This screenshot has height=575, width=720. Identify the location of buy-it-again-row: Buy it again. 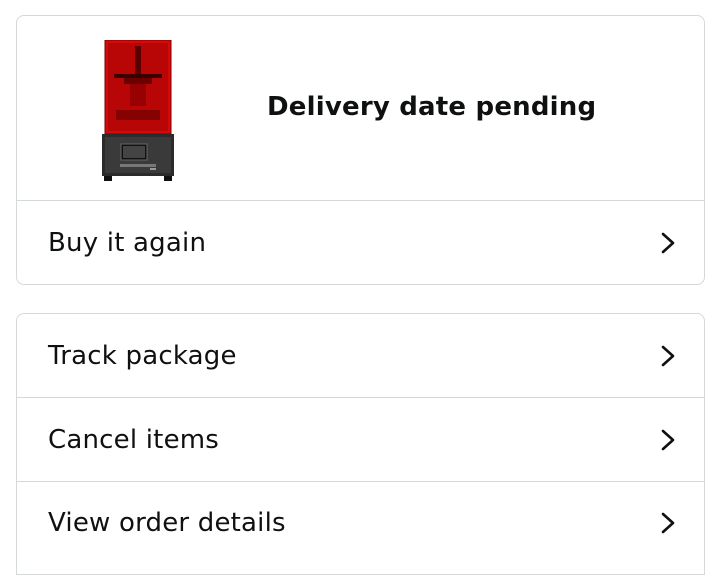
(360, 243).